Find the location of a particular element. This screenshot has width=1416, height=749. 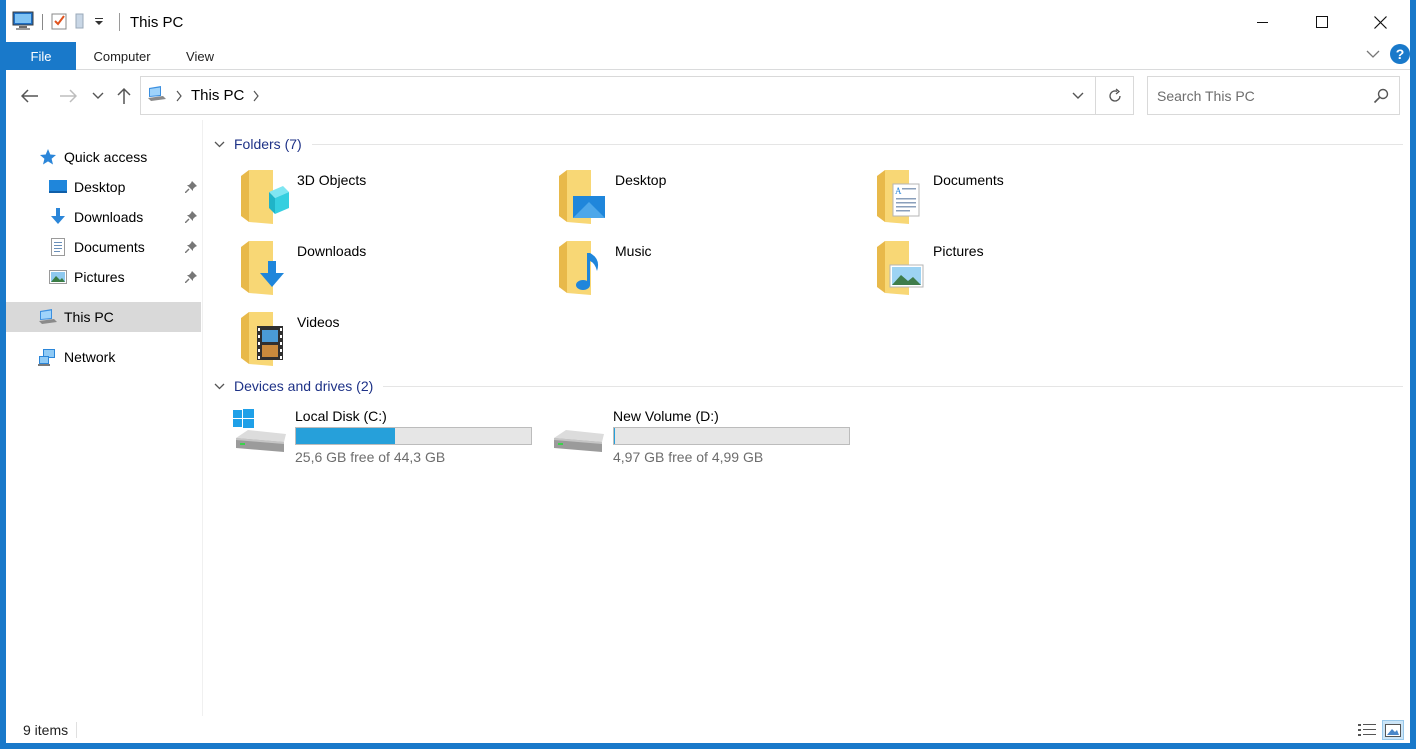

sidebar-item-label: Network is located at coordinates (90, 357).